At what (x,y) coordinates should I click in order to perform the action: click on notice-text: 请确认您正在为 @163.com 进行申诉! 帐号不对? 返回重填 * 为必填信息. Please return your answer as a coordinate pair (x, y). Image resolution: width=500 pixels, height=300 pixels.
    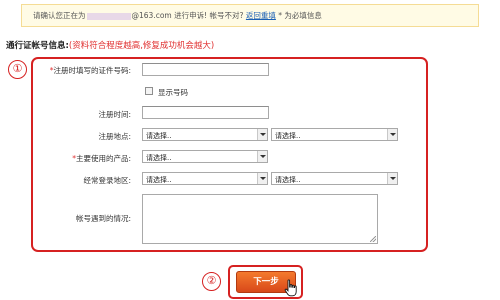
    Looking at the image, I should click on (177, 16).